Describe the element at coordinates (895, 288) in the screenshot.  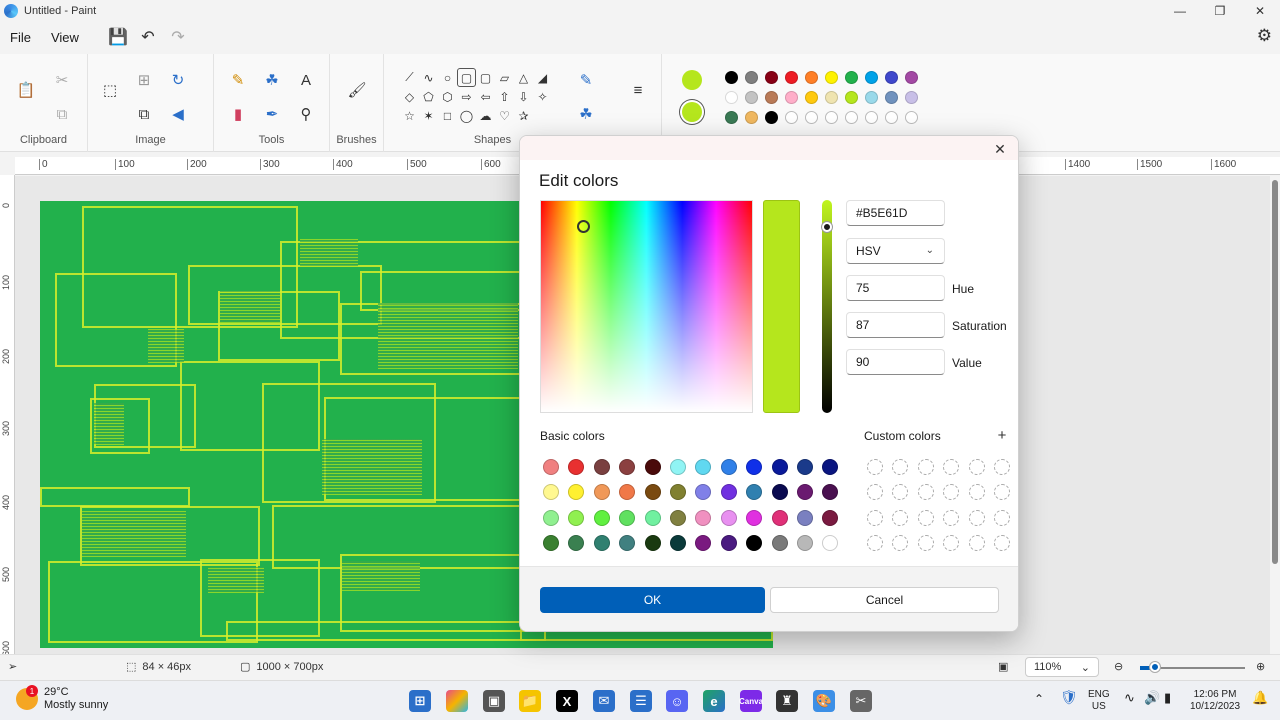
I see `hue-input: 75` at that location.